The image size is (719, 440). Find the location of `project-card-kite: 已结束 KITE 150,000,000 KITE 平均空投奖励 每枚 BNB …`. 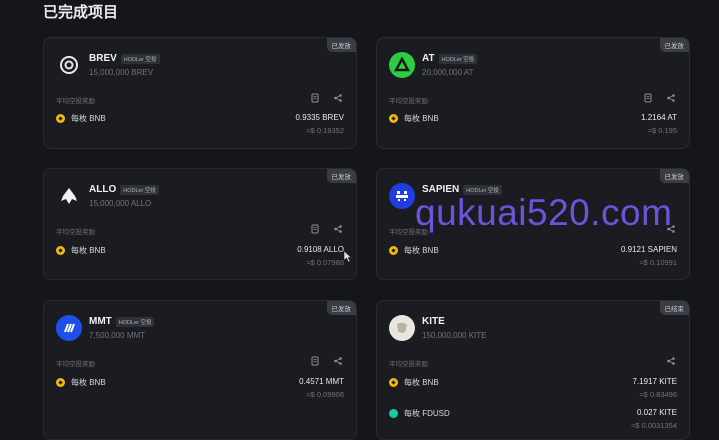

project-card-kite: 已结束 KITE 150,000,000 KITE 平均空投奖励 每枚 BNB … is located at coordinates (533, 370).